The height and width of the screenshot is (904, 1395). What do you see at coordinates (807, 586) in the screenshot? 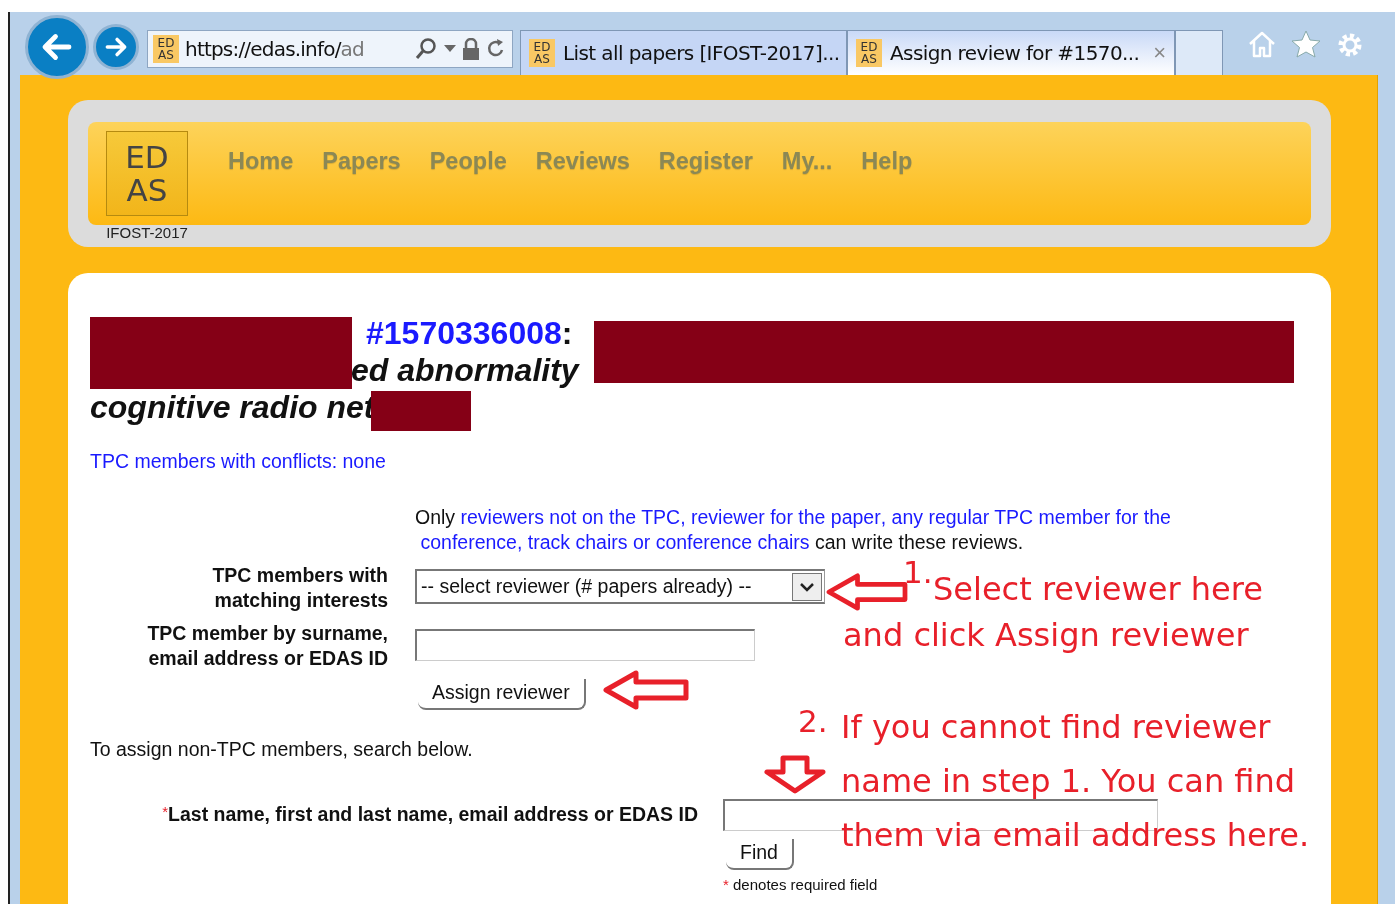
I see `chevron-down-icon` at bounding box center [807, 586].